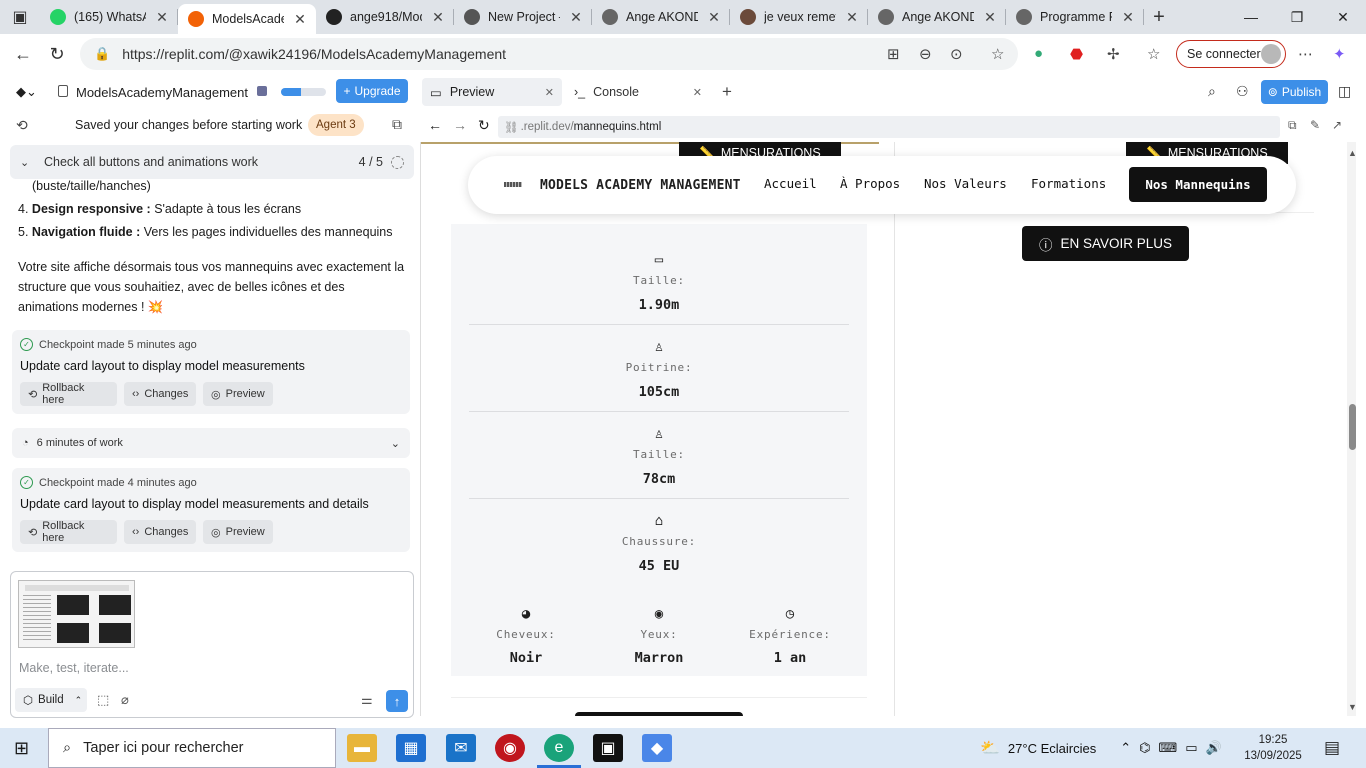  What do you see at coordinates (510, 748) in the screenshot?
I see `app-icon: ◉` at bounding box center [510, 748].